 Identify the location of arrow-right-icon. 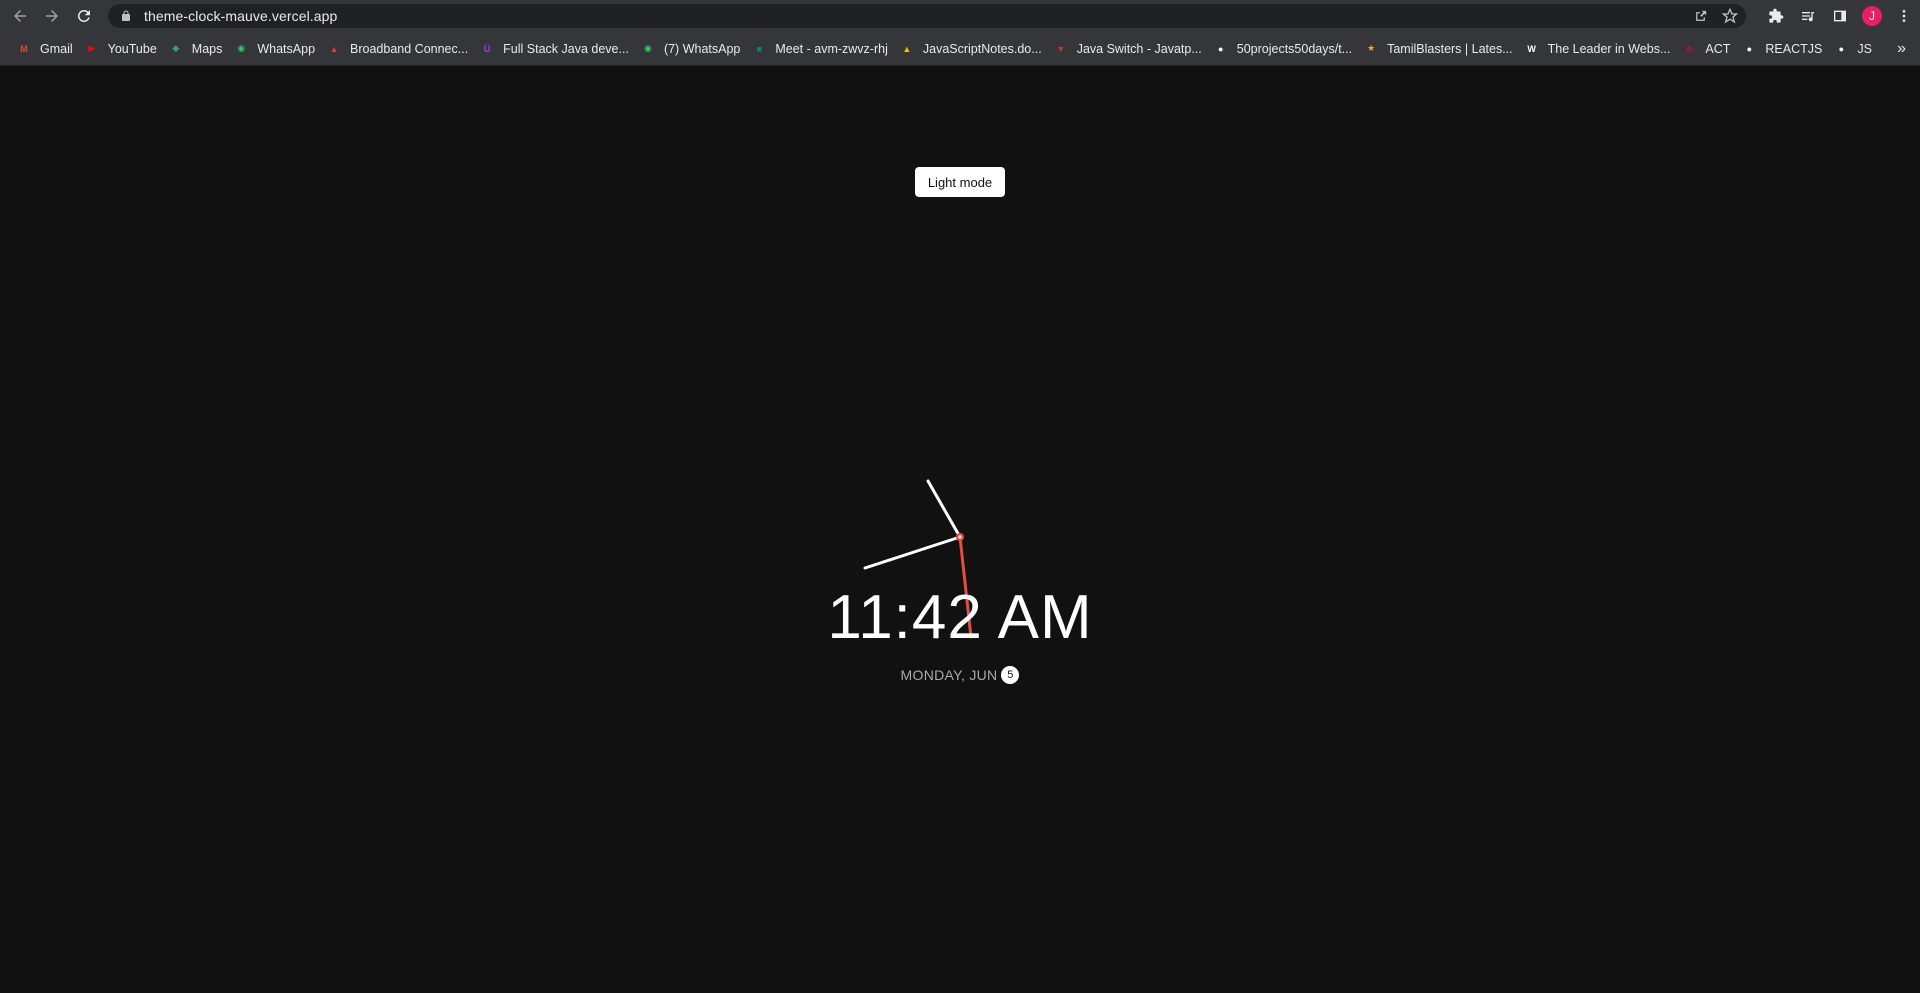
(52, 16).